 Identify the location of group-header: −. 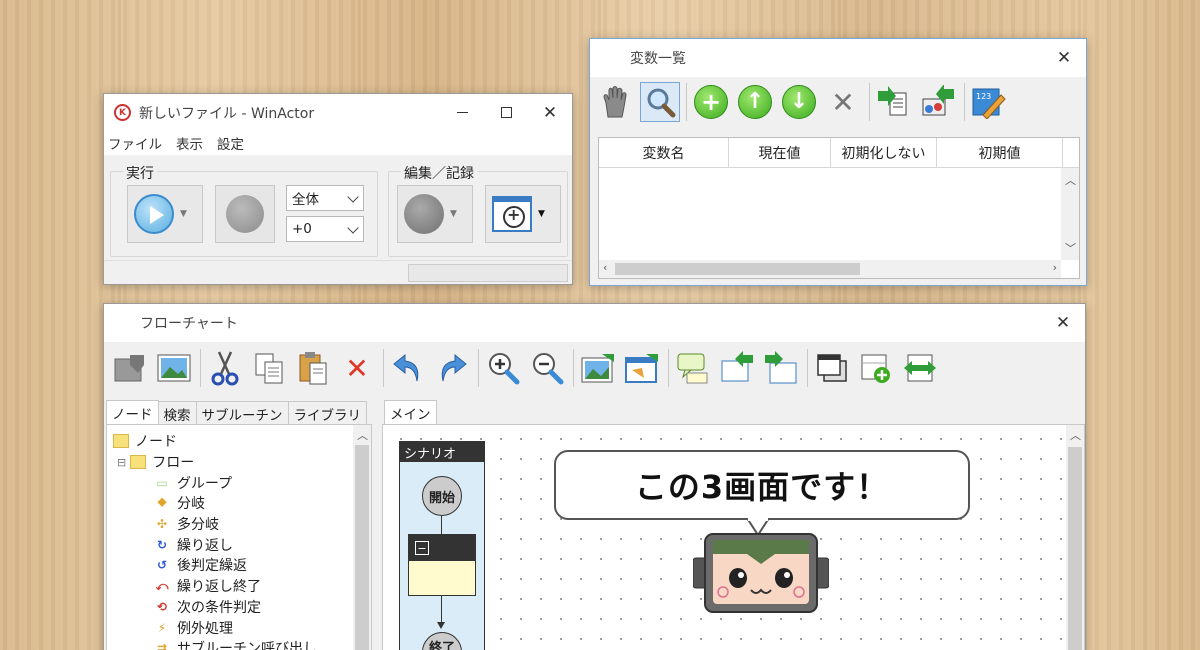
(442, 548).